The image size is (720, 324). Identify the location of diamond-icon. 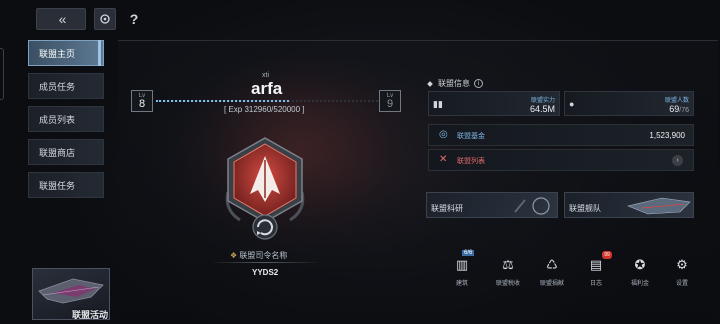
(430, 83).